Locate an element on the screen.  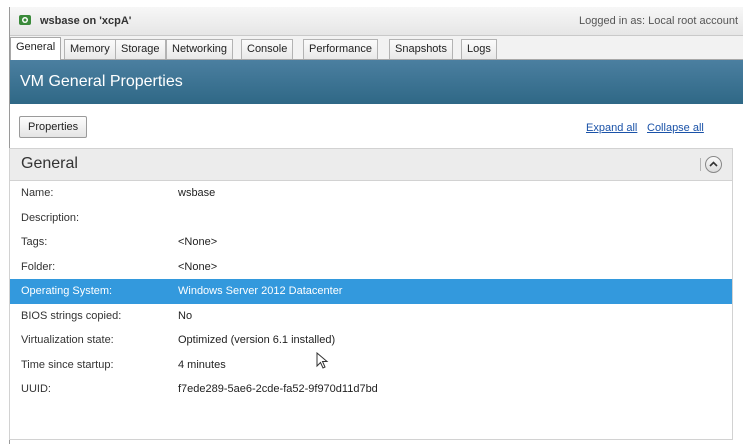
tab-networking: Networking is located at coordinates (200, 49).